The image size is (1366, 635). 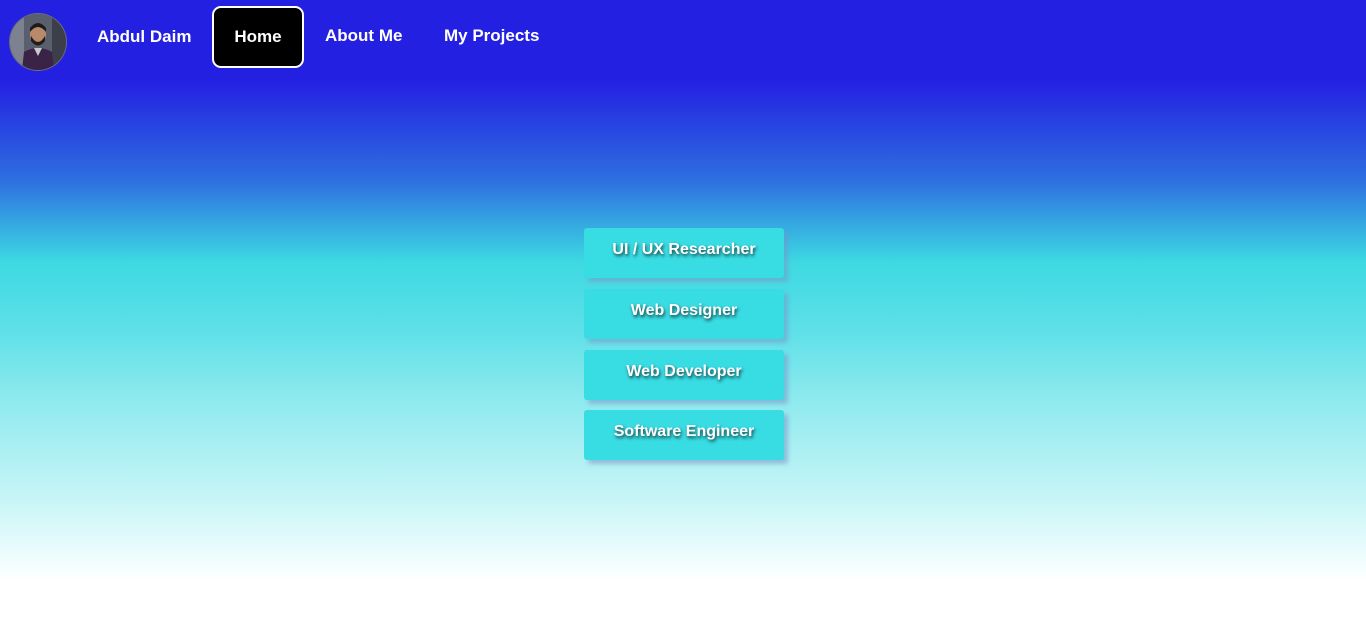 I want to click on role-card-web-designer: Web Designer, so click(x=684, y=314).